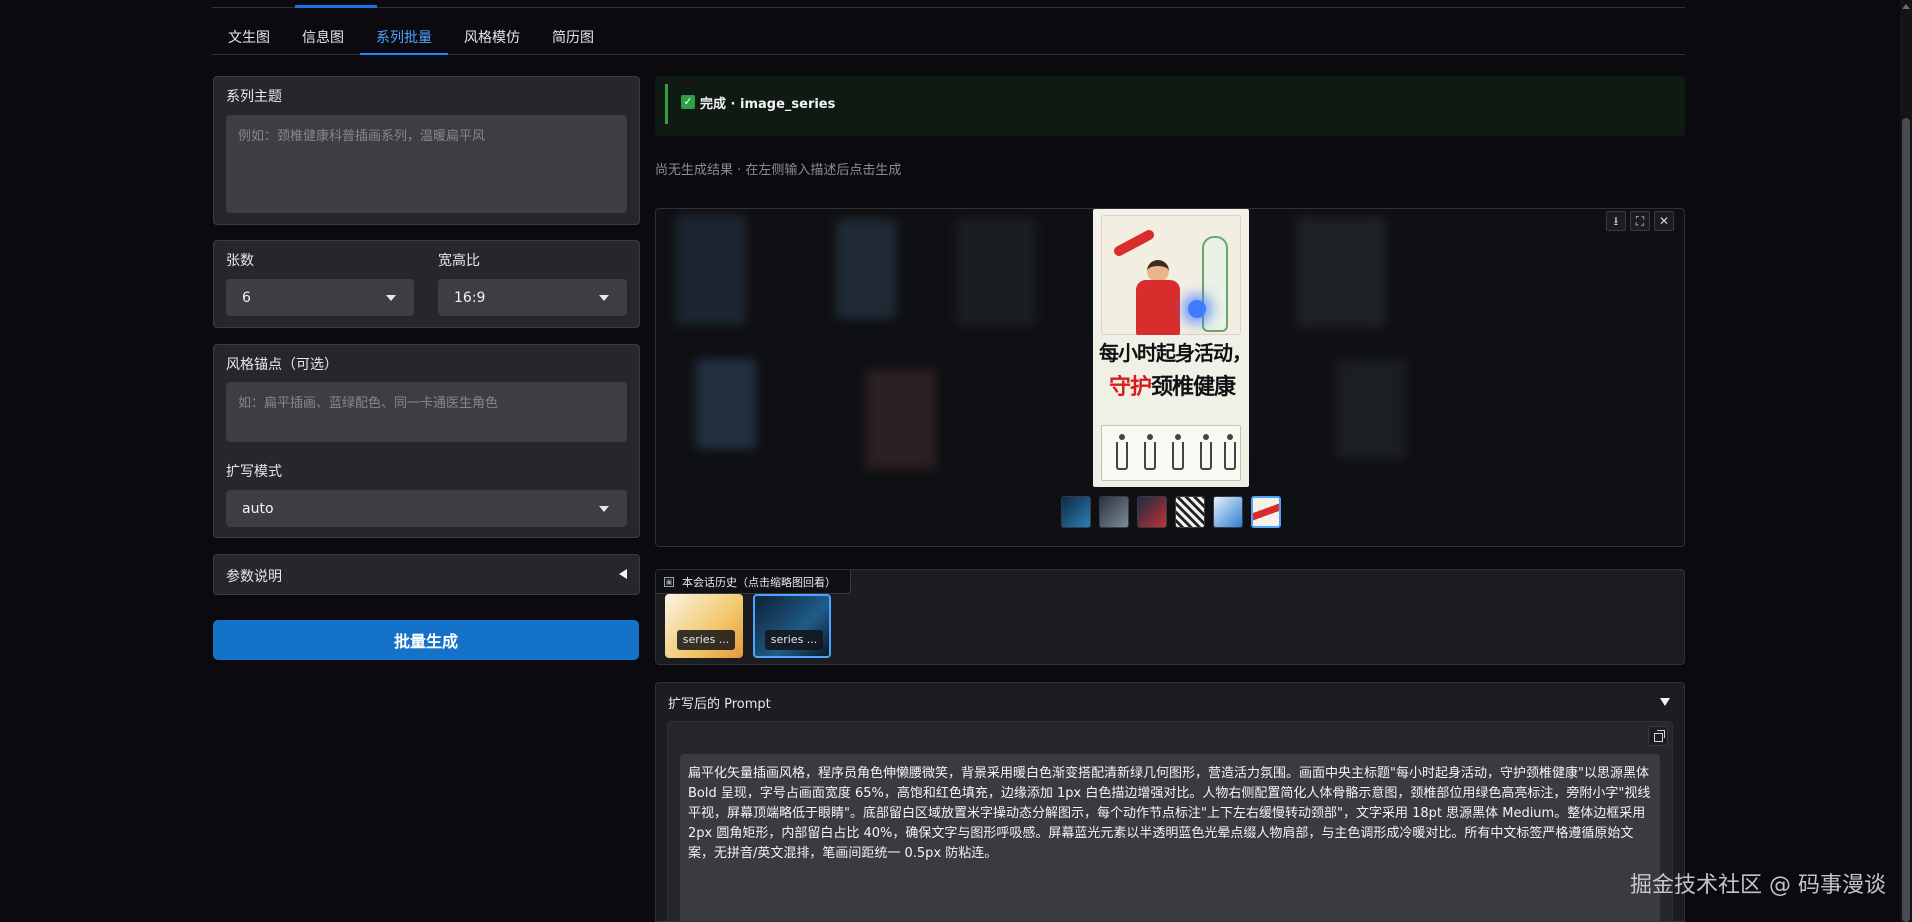 The height and width of the screenshot is (922, 1912). I want to click on expand-mode-label: 扩写模式, so click(254, 472).